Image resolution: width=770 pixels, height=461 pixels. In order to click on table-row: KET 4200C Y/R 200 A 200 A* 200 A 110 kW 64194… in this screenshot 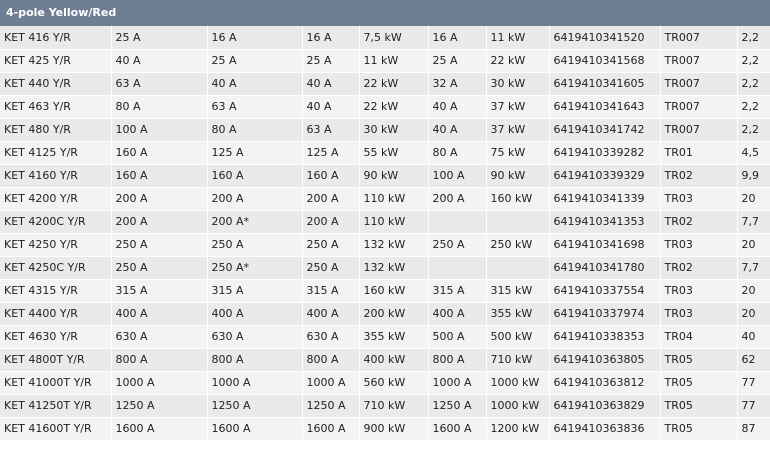, I will do `click(385, 222)`.